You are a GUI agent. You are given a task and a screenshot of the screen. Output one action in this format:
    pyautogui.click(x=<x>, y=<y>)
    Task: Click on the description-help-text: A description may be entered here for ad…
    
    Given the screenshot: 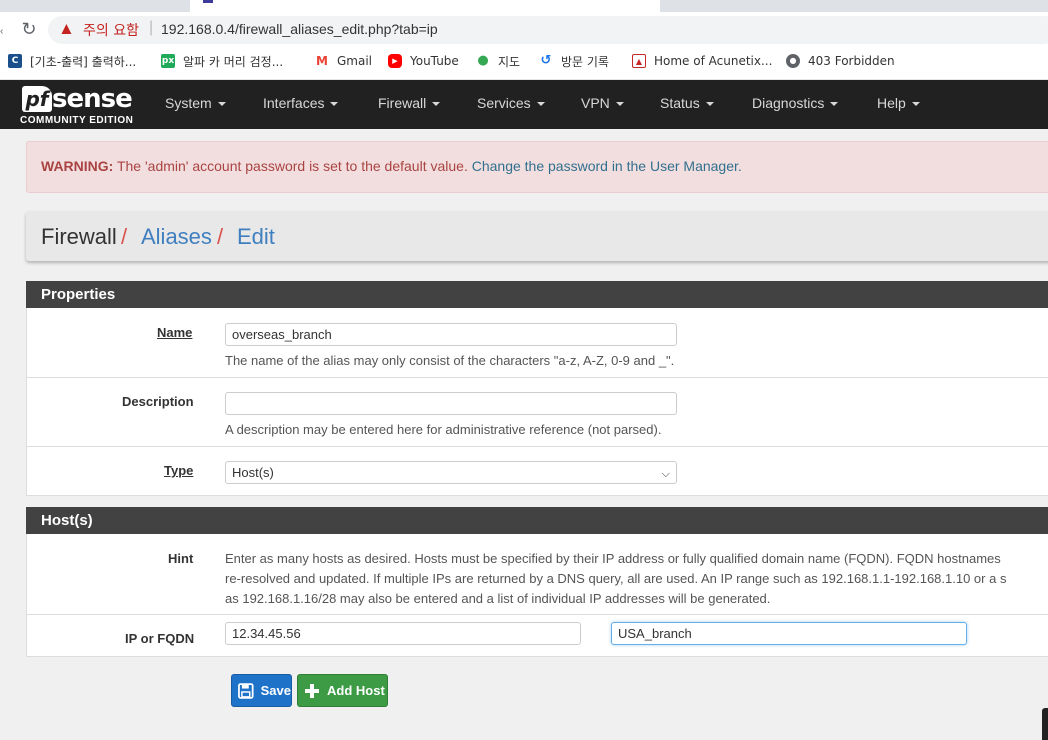 What is the action you would take?
    pyautogui.click(x=443, y=429)
    